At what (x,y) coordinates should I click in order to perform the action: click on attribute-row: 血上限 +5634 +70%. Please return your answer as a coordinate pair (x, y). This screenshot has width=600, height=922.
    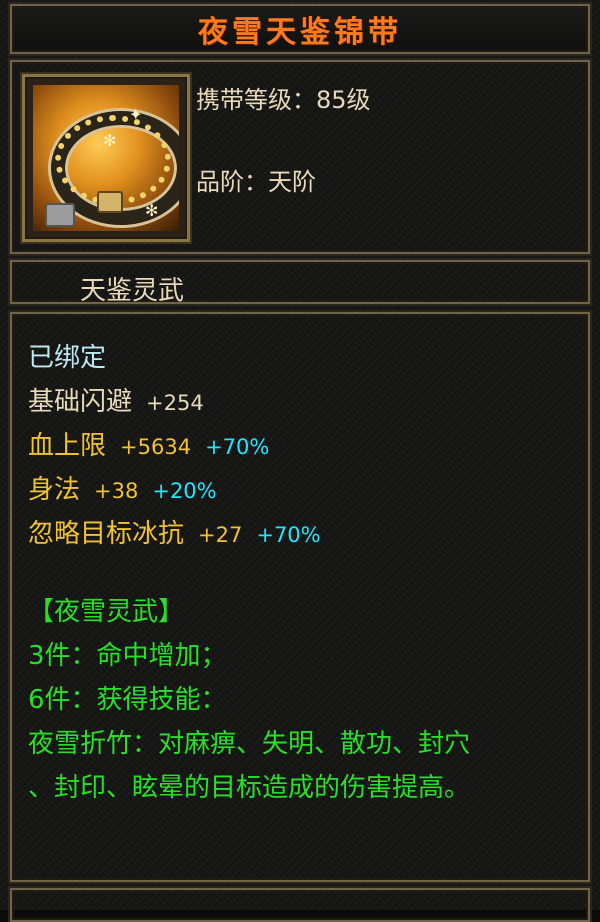
    Looking at the image, I should click on (148, 446).